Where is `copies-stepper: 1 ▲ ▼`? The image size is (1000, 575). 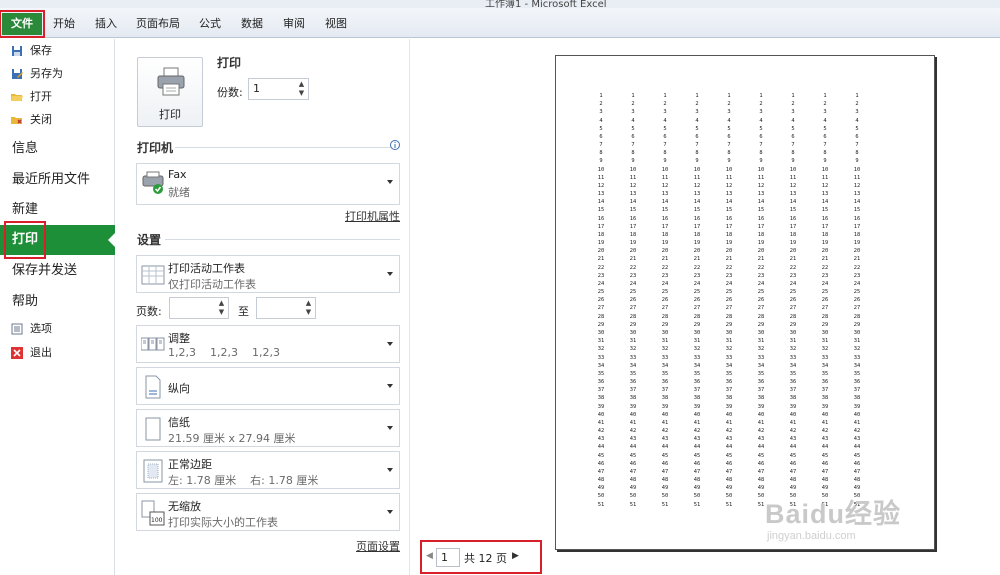 copies-stepper: 1 ▲ ▼ is located at coordinates (278, 89).